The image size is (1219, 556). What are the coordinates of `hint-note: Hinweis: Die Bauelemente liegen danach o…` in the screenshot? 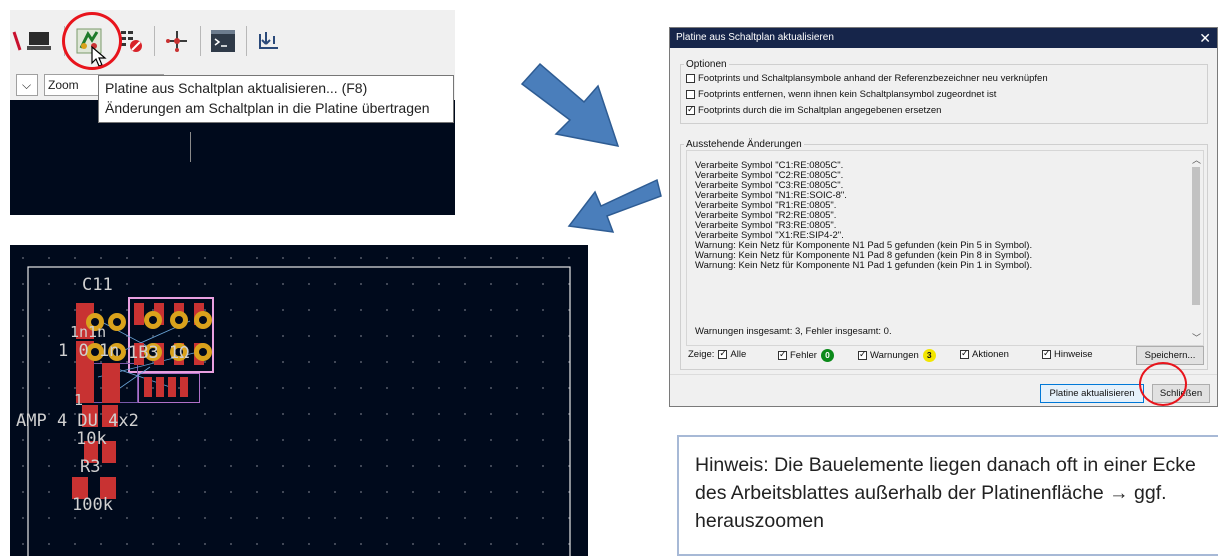 It's located at (947, 495).